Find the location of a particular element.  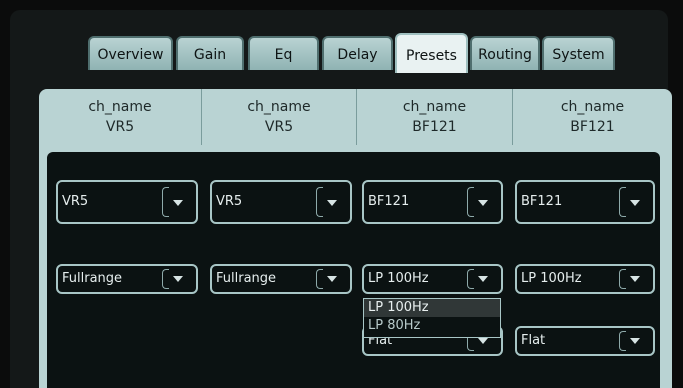

speaker-preset-select-4: BF121 is located at coordinates (585, 202).